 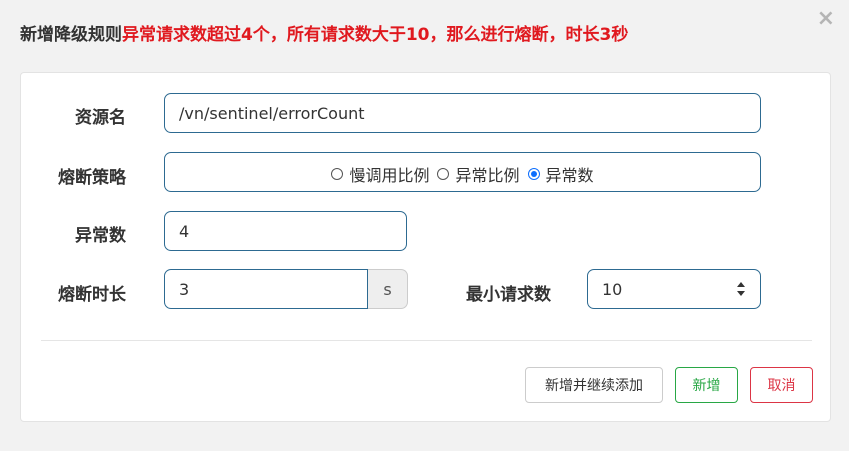 I want to click on cancel-button: 取消, so click(x=781, y=385).